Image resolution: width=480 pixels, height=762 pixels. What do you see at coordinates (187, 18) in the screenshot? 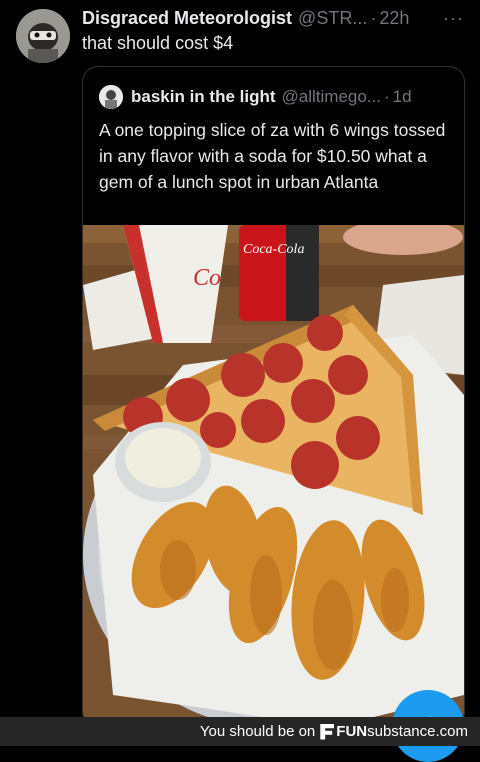
I see `author-name: Disgraced Meteorologist` at bounding box center [187, 18].